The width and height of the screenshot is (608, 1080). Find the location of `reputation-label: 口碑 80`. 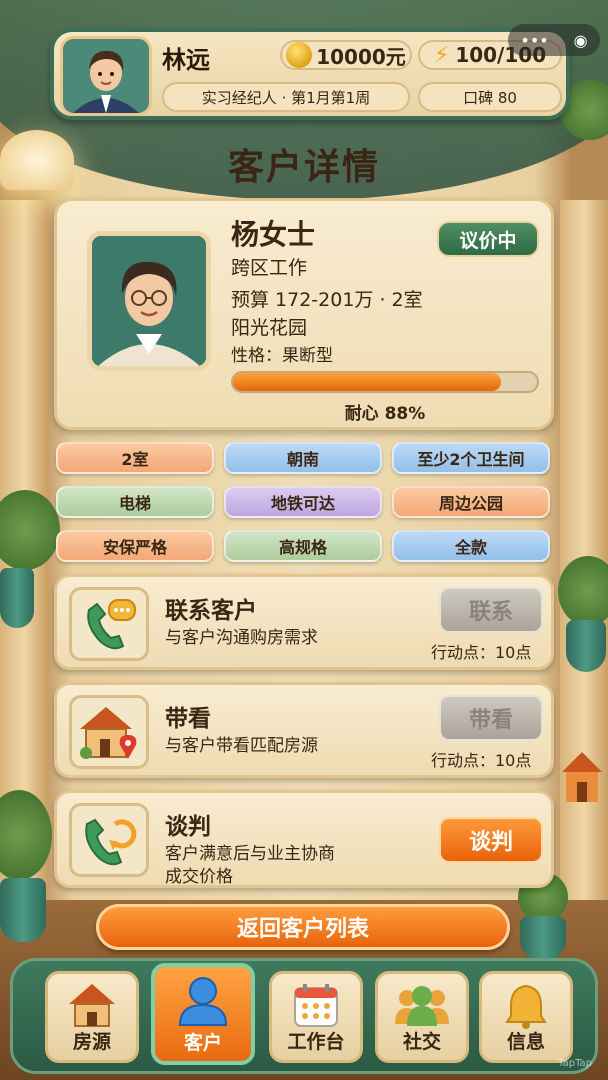

reputation-label: 口碑 80 is located at coordinates (490, 97).